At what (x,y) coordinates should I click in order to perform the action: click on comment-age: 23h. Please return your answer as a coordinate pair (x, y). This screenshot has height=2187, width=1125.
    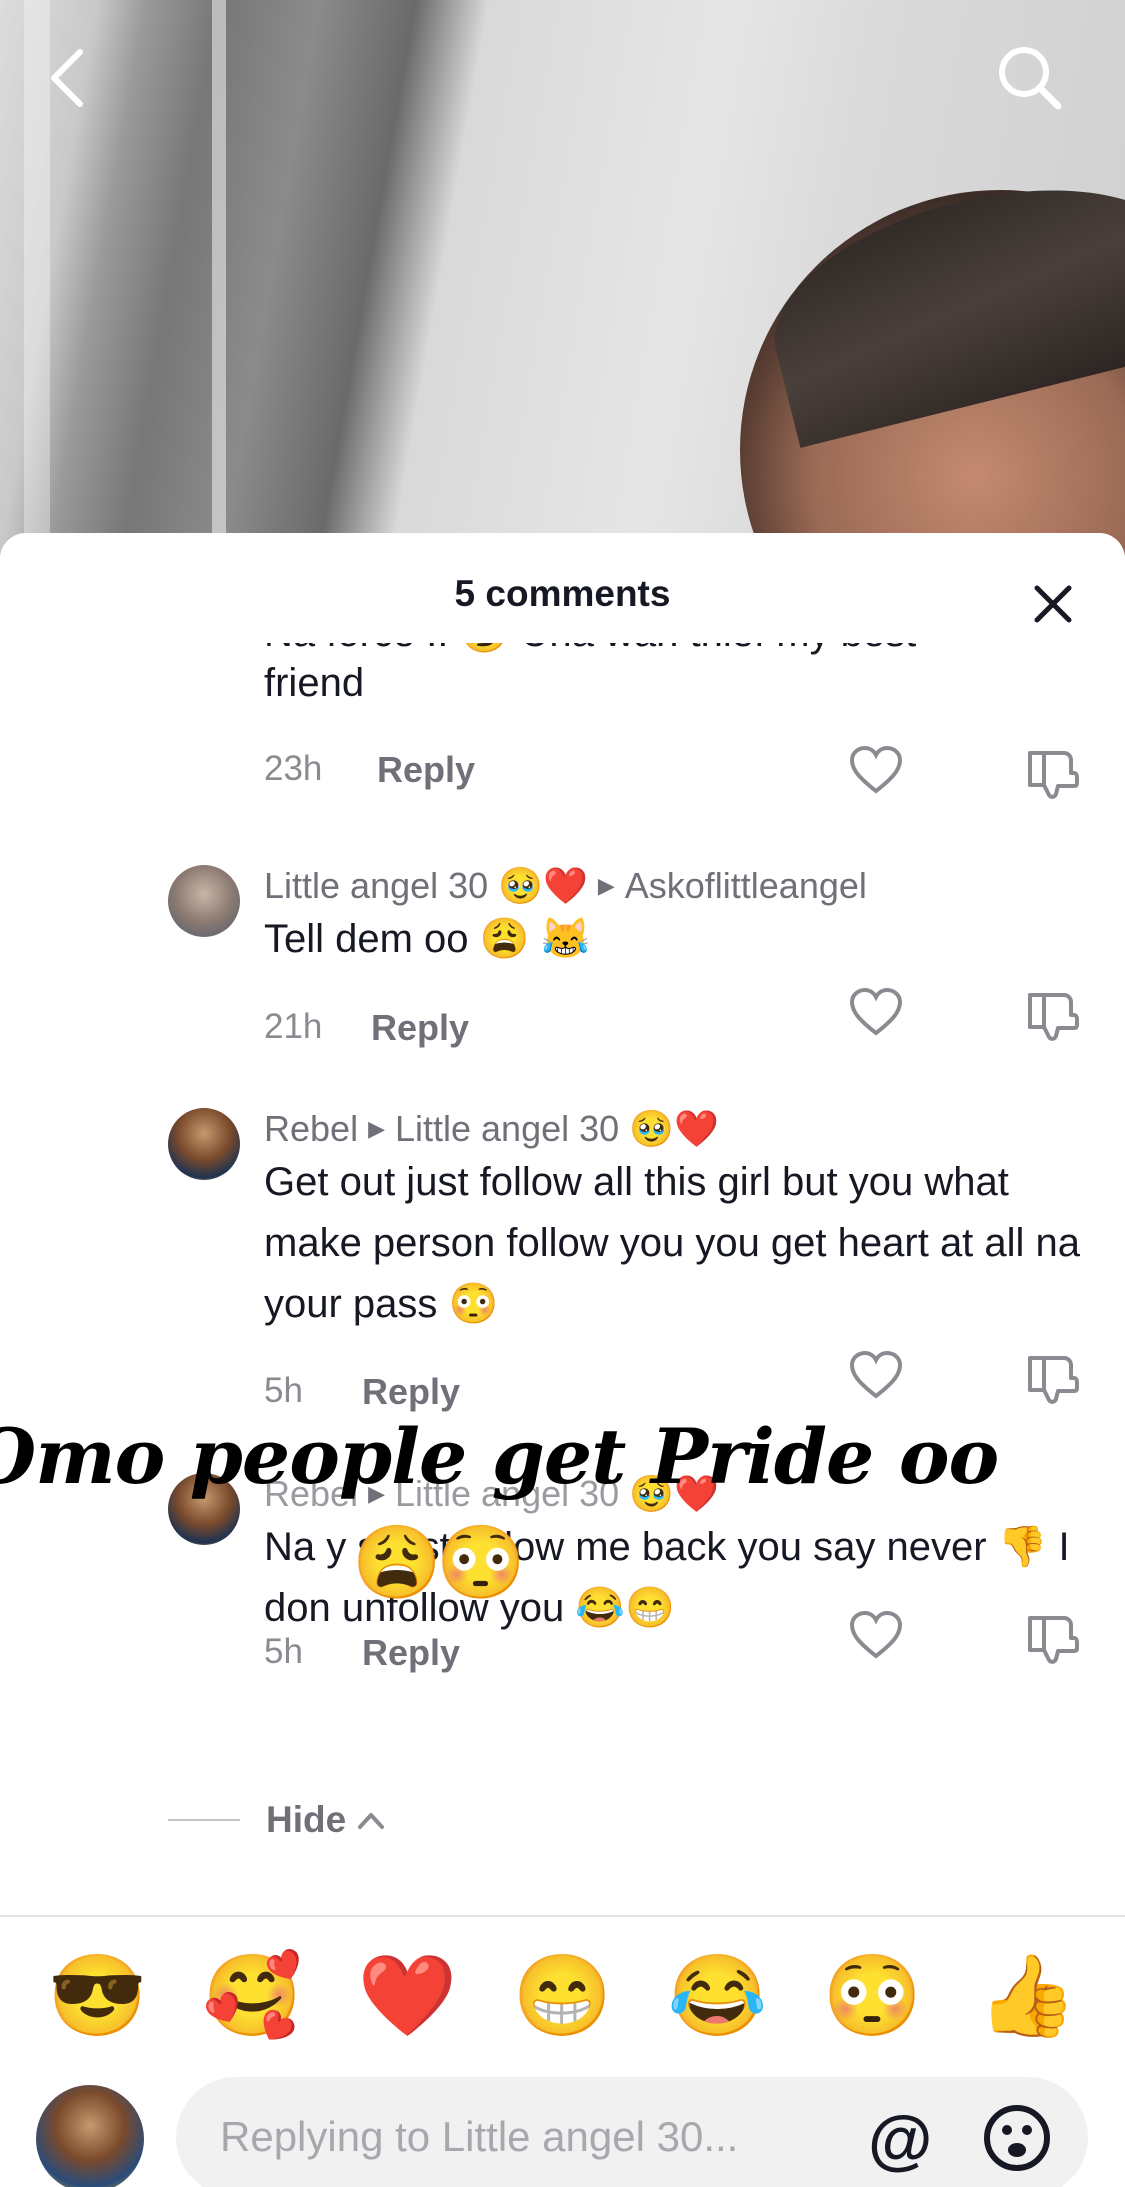
    Looking at the image, I should click on (293, 768).